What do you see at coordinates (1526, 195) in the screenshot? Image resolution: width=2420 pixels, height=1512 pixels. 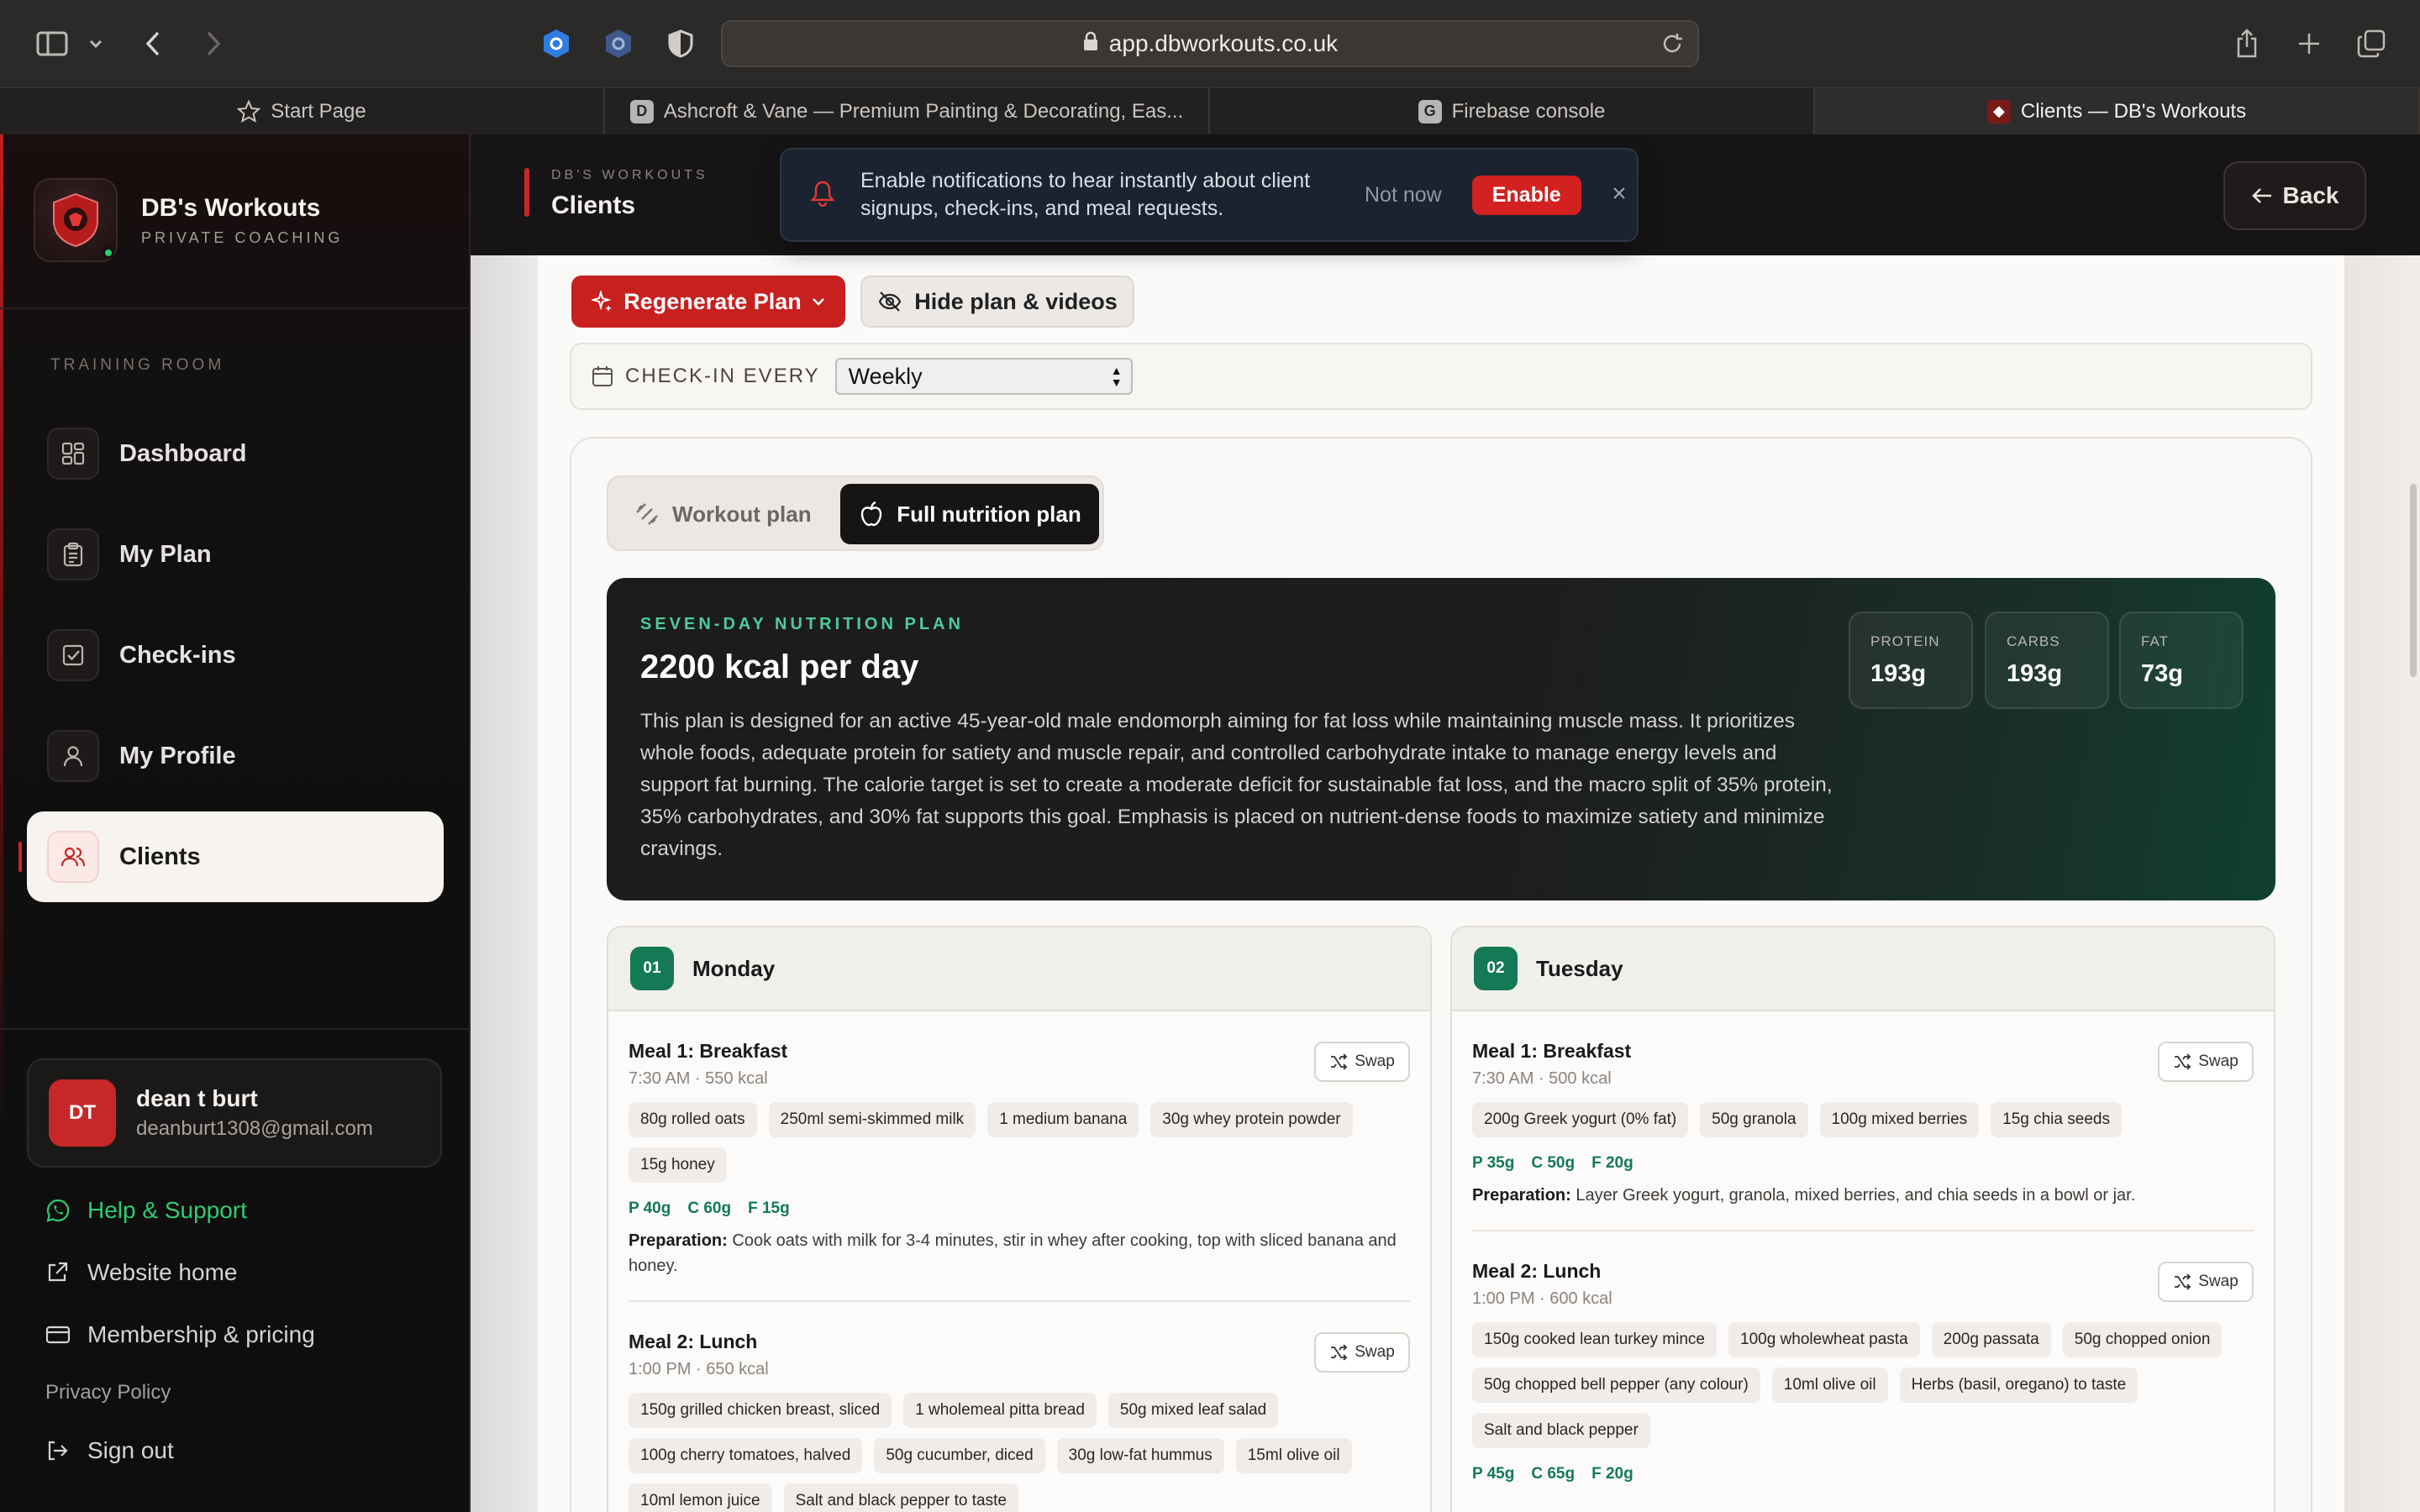 I see `enable-button: Enable` at bounding box center [1526, 195].